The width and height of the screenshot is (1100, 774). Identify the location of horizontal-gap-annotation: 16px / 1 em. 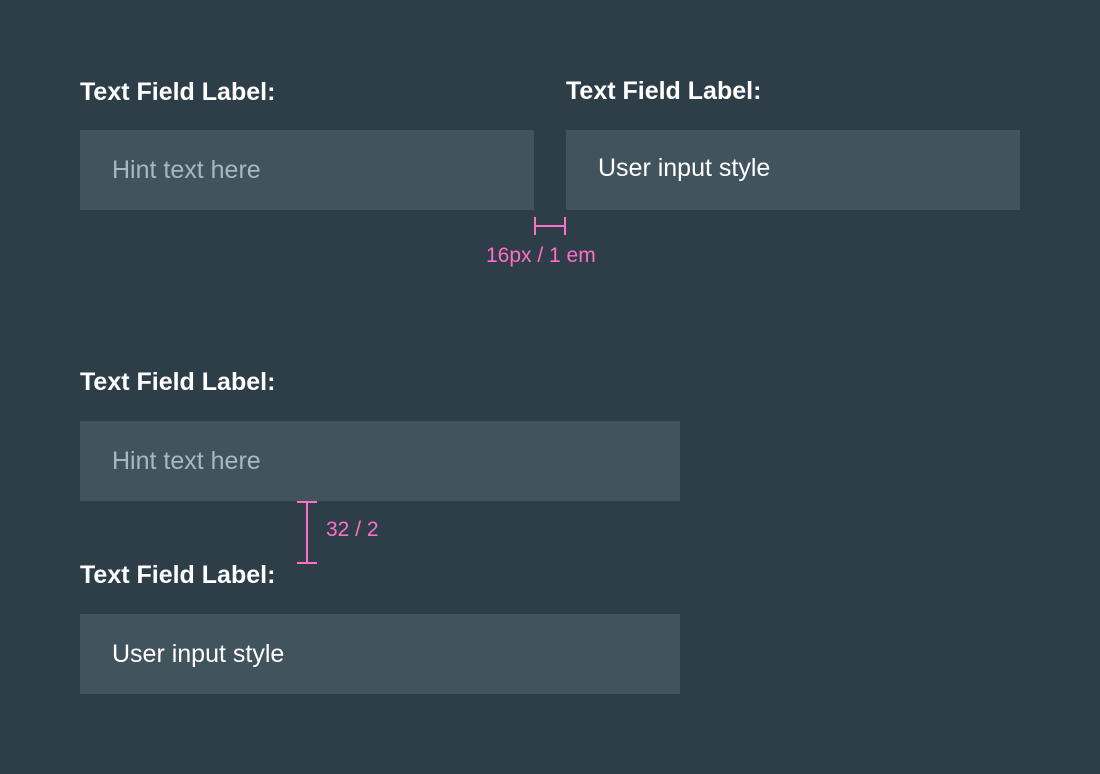
(541, 255).